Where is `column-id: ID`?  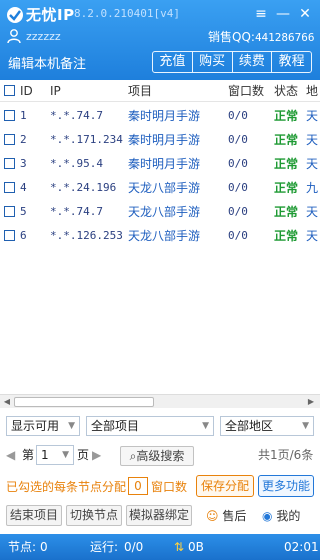 column-id: ID is located at coordinates (26, 91).